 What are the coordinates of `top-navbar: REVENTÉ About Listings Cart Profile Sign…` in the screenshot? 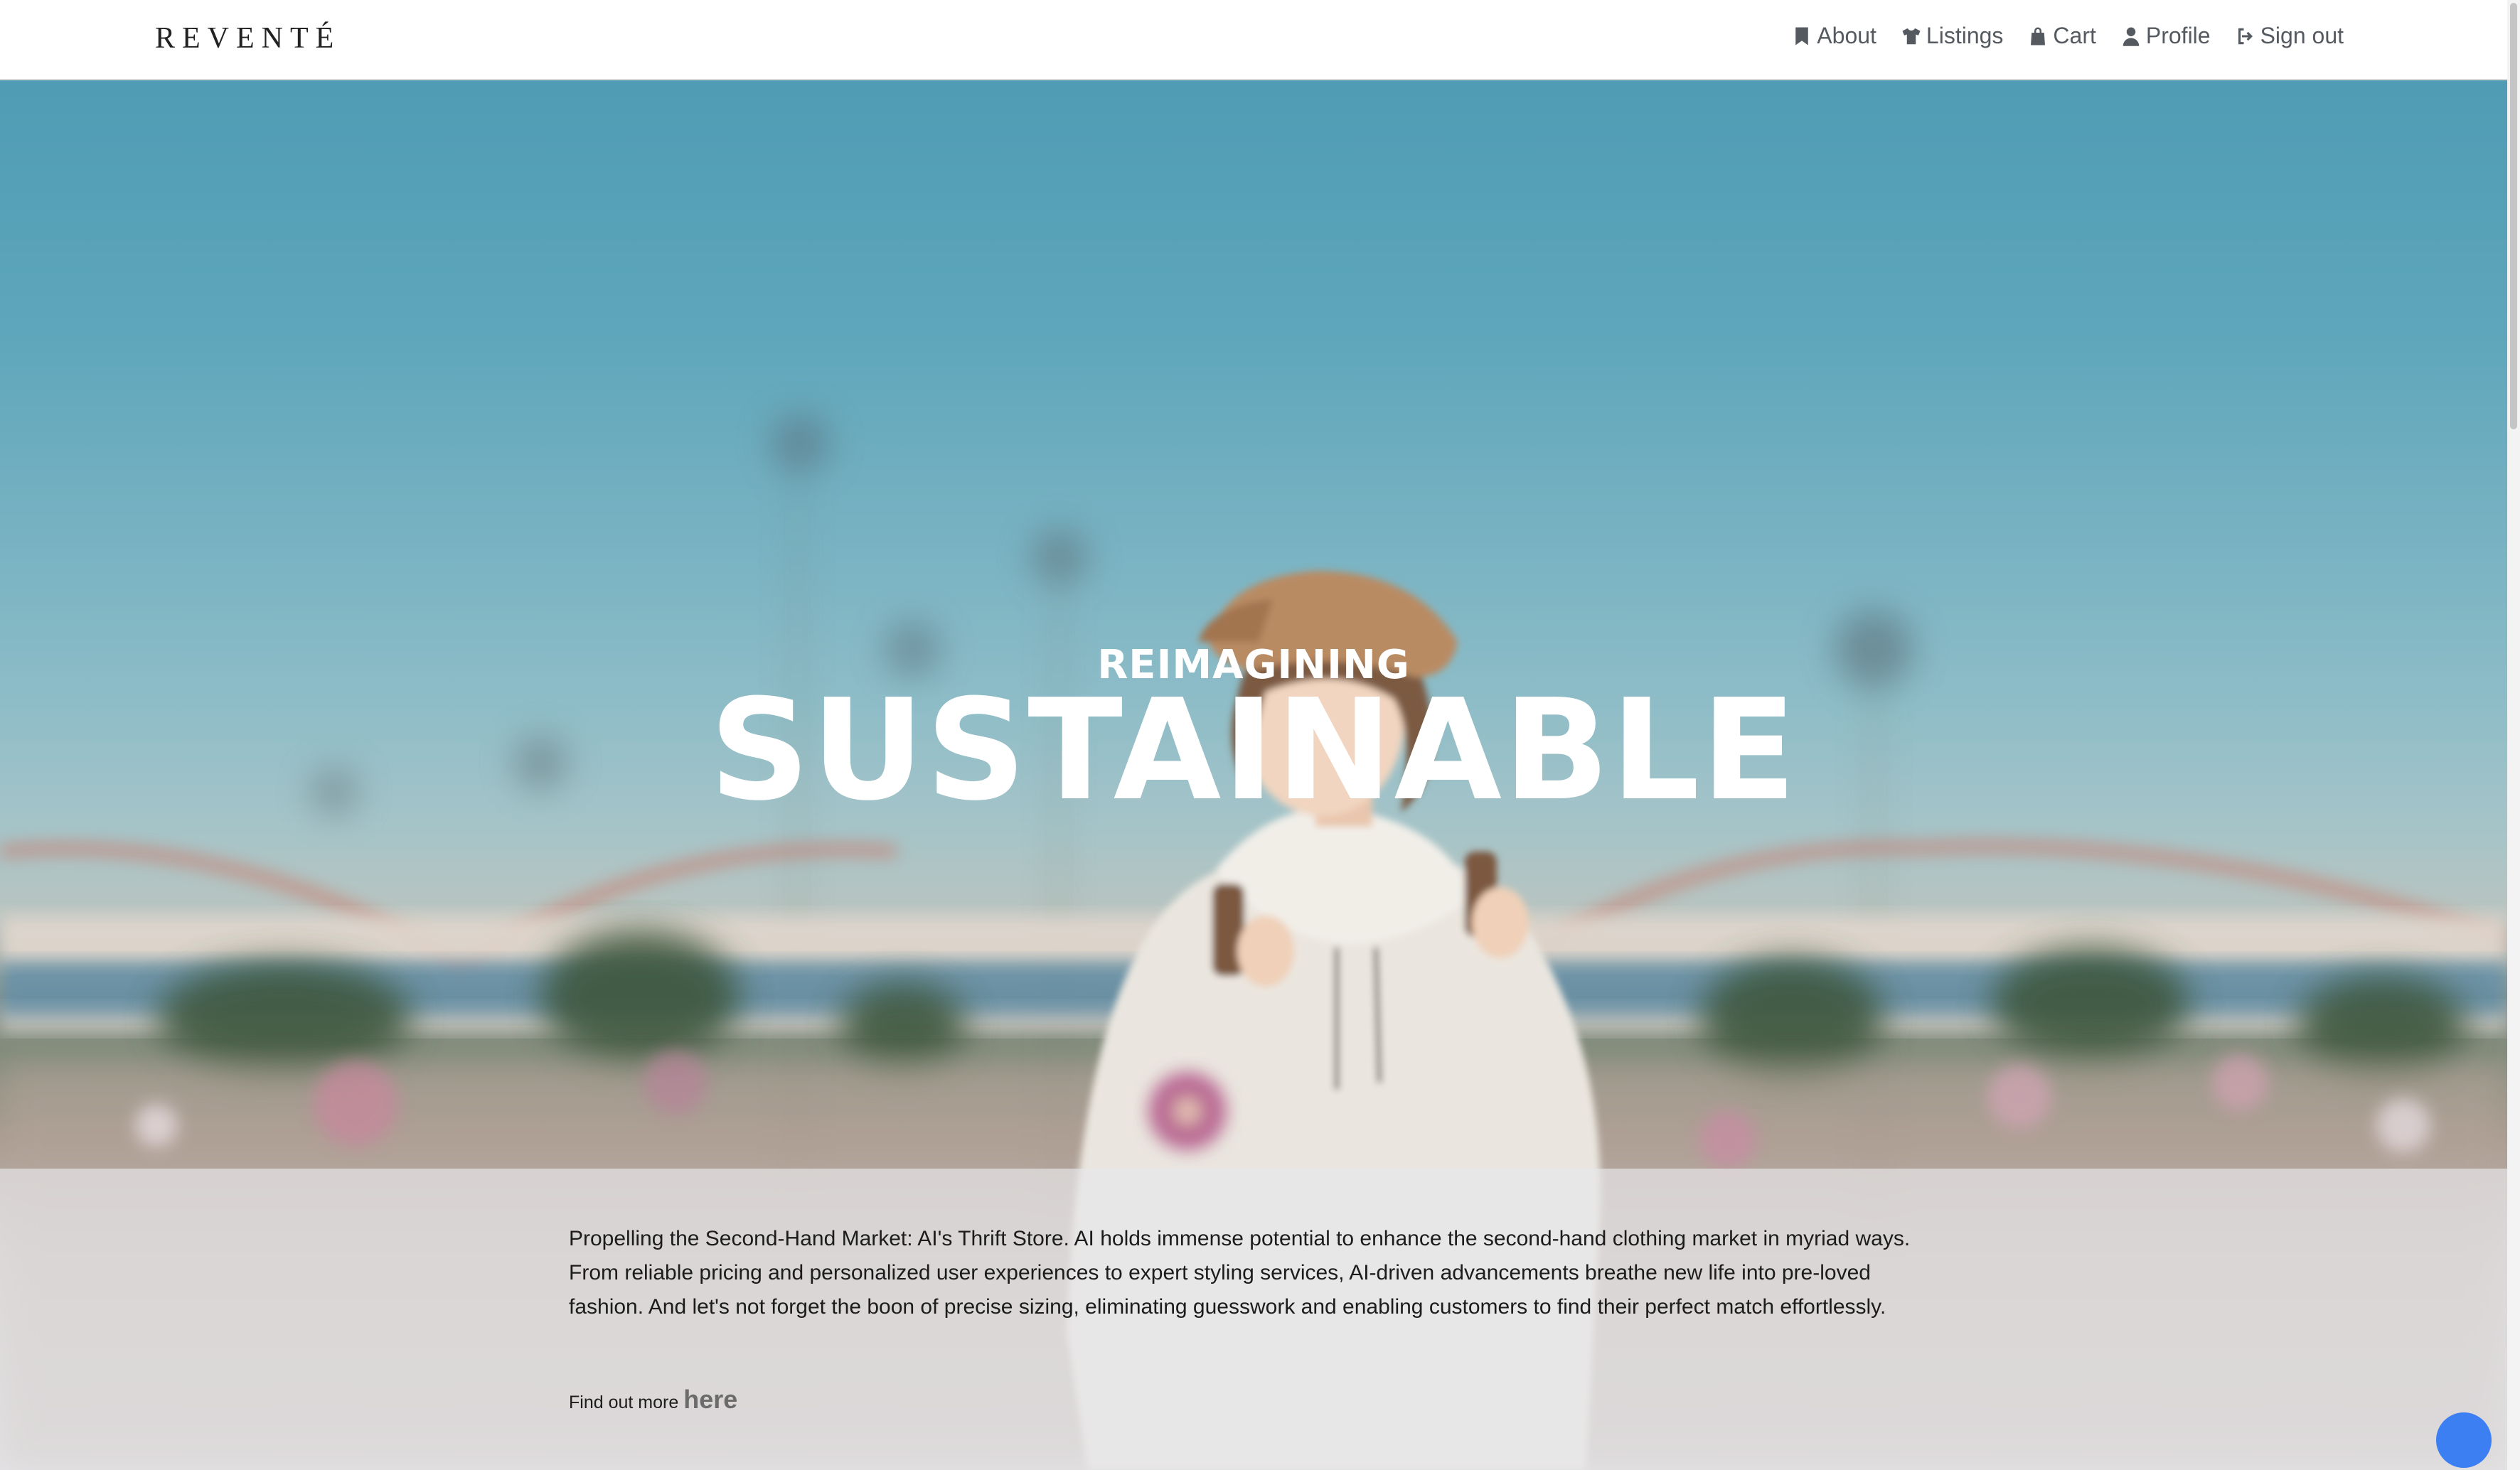 It's located at (1253, 40).